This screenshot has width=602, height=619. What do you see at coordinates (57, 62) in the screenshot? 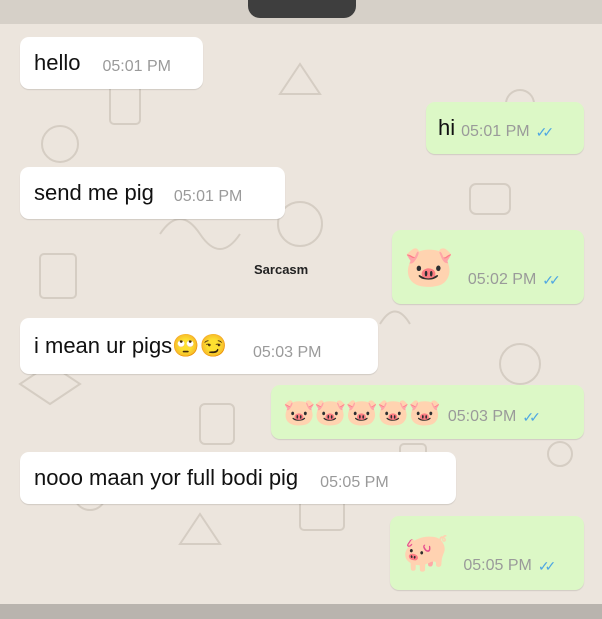
I see `message-text: hello` at bounding box center [57, 62].